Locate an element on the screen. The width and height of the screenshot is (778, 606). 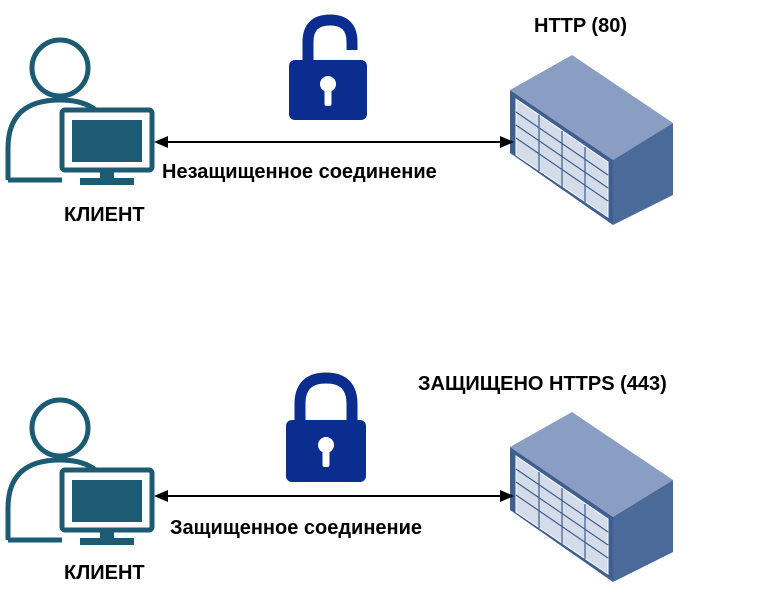
server-label: HTTP (80) is located at coordinates (580, 26).